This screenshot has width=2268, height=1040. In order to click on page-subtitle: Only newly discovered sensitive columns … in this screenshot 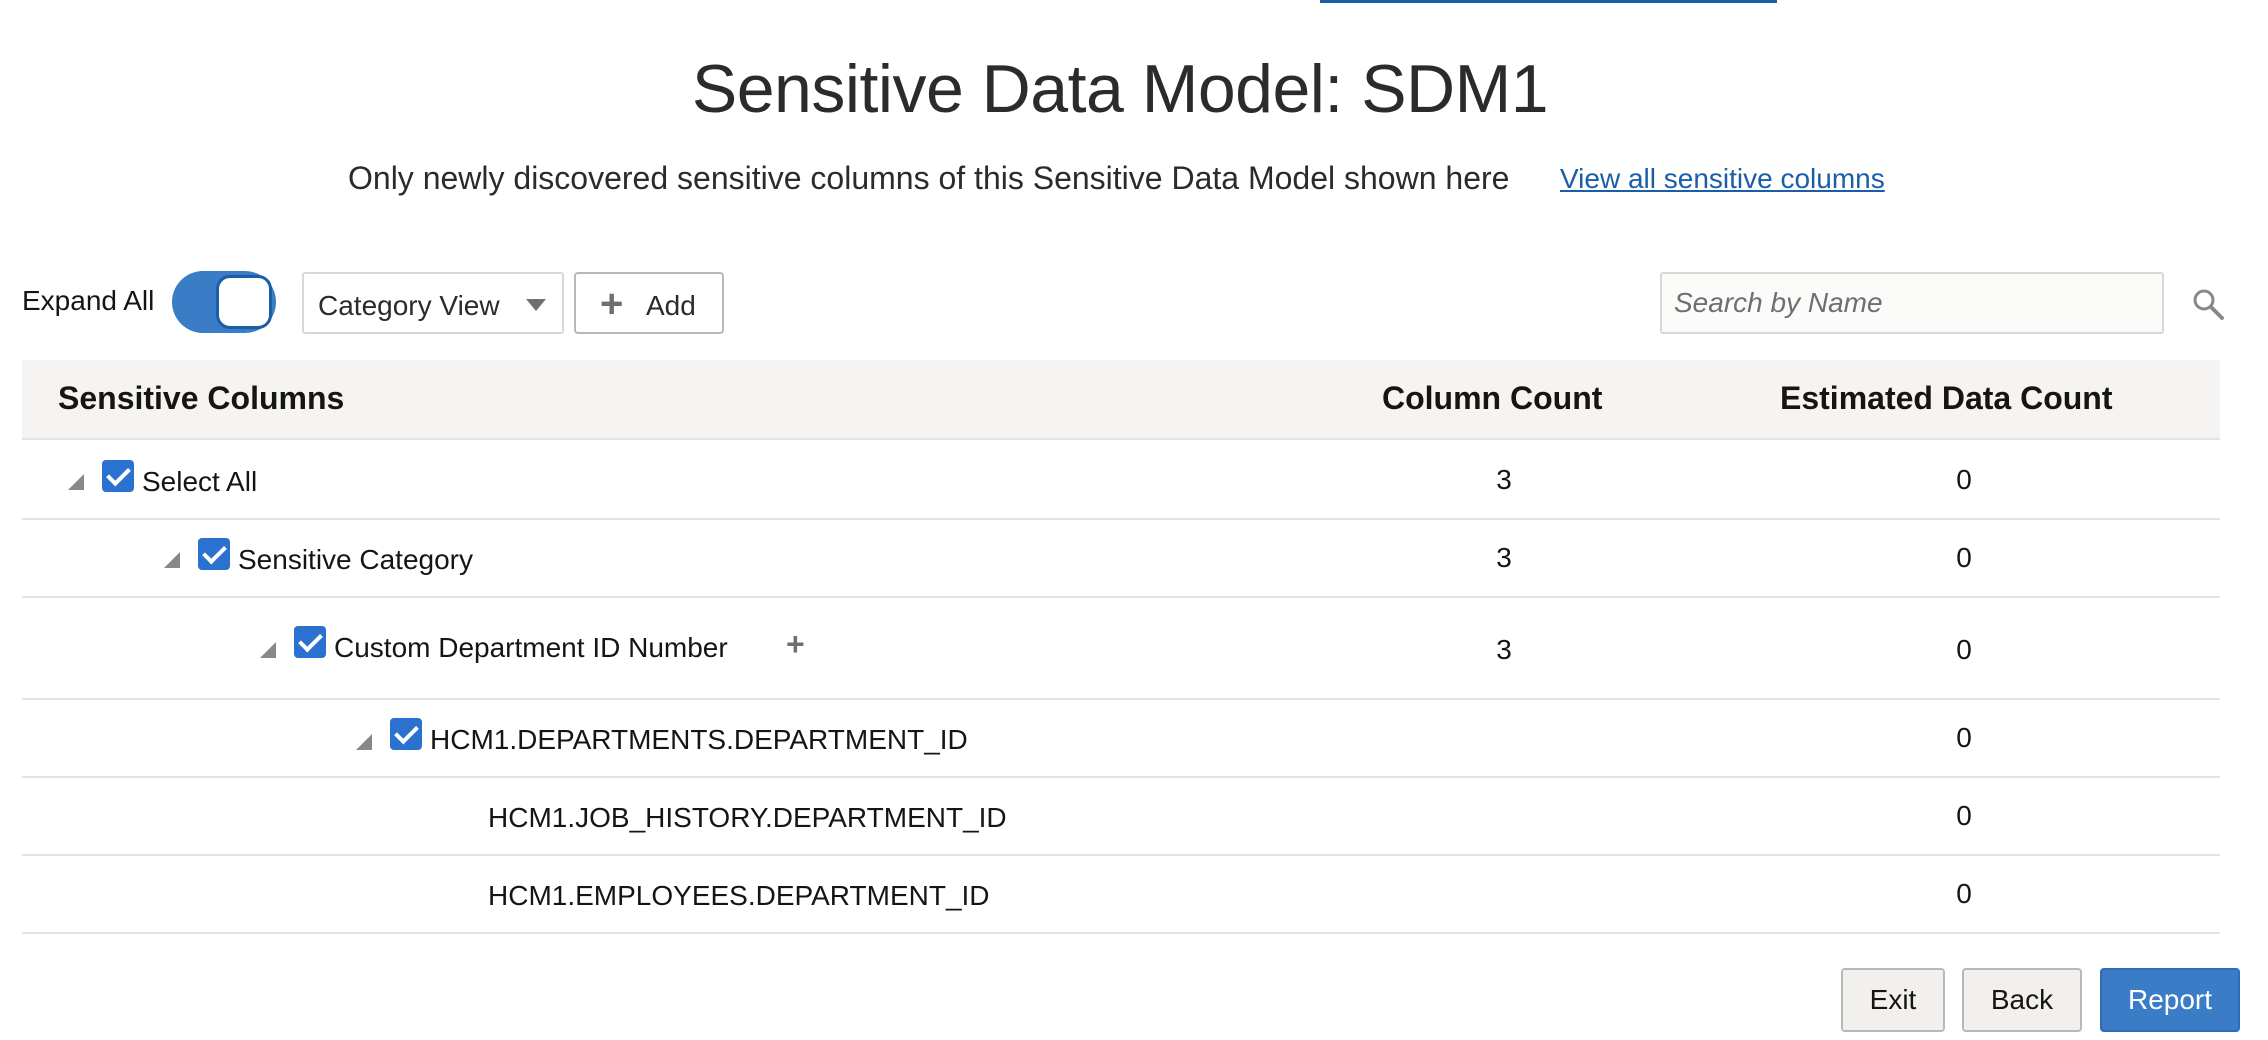, I will do `click(929, 178)`.